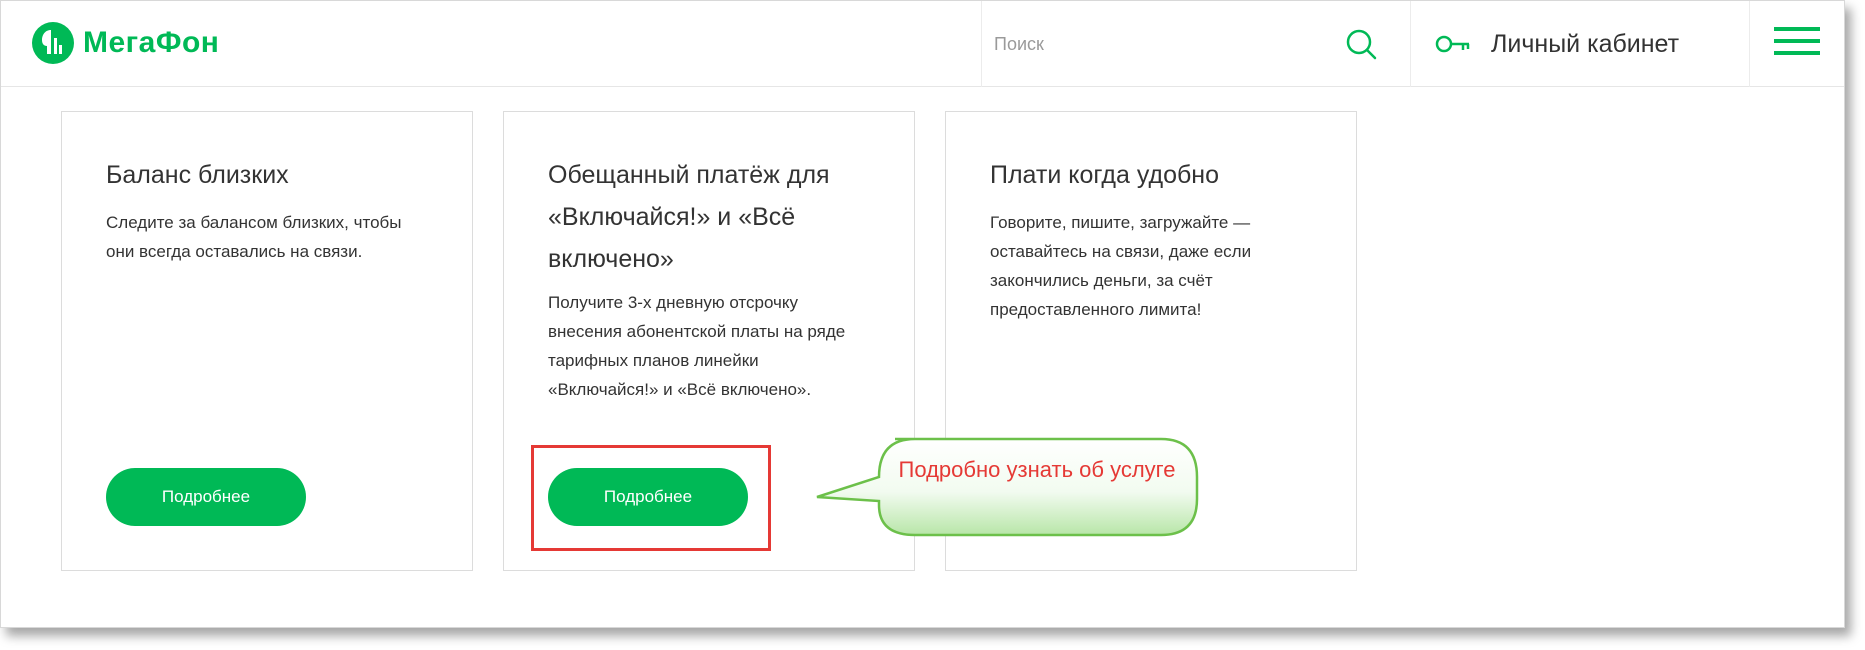 The width and height of the screenshot is (1865, 650). What do you see at coordinates (1749, 44) in the screenshot?
I see `menu-divider` at bounding box center [1749, 44].